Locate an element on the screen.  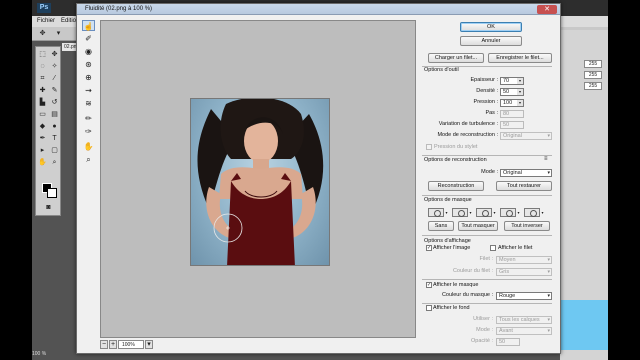
background-color-swatch is located at coordinates (52, 193).